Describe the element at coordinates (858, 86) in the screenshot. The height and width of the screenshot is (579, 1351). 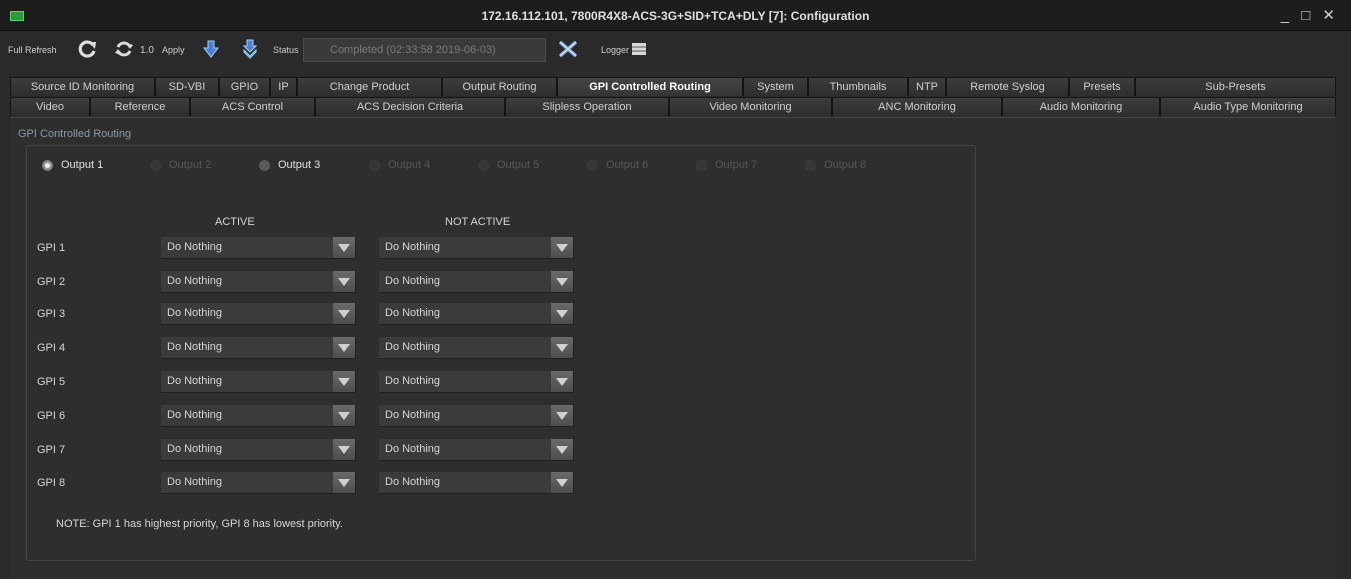
I see `tab-thumbnails: Thumbnails` at that location.